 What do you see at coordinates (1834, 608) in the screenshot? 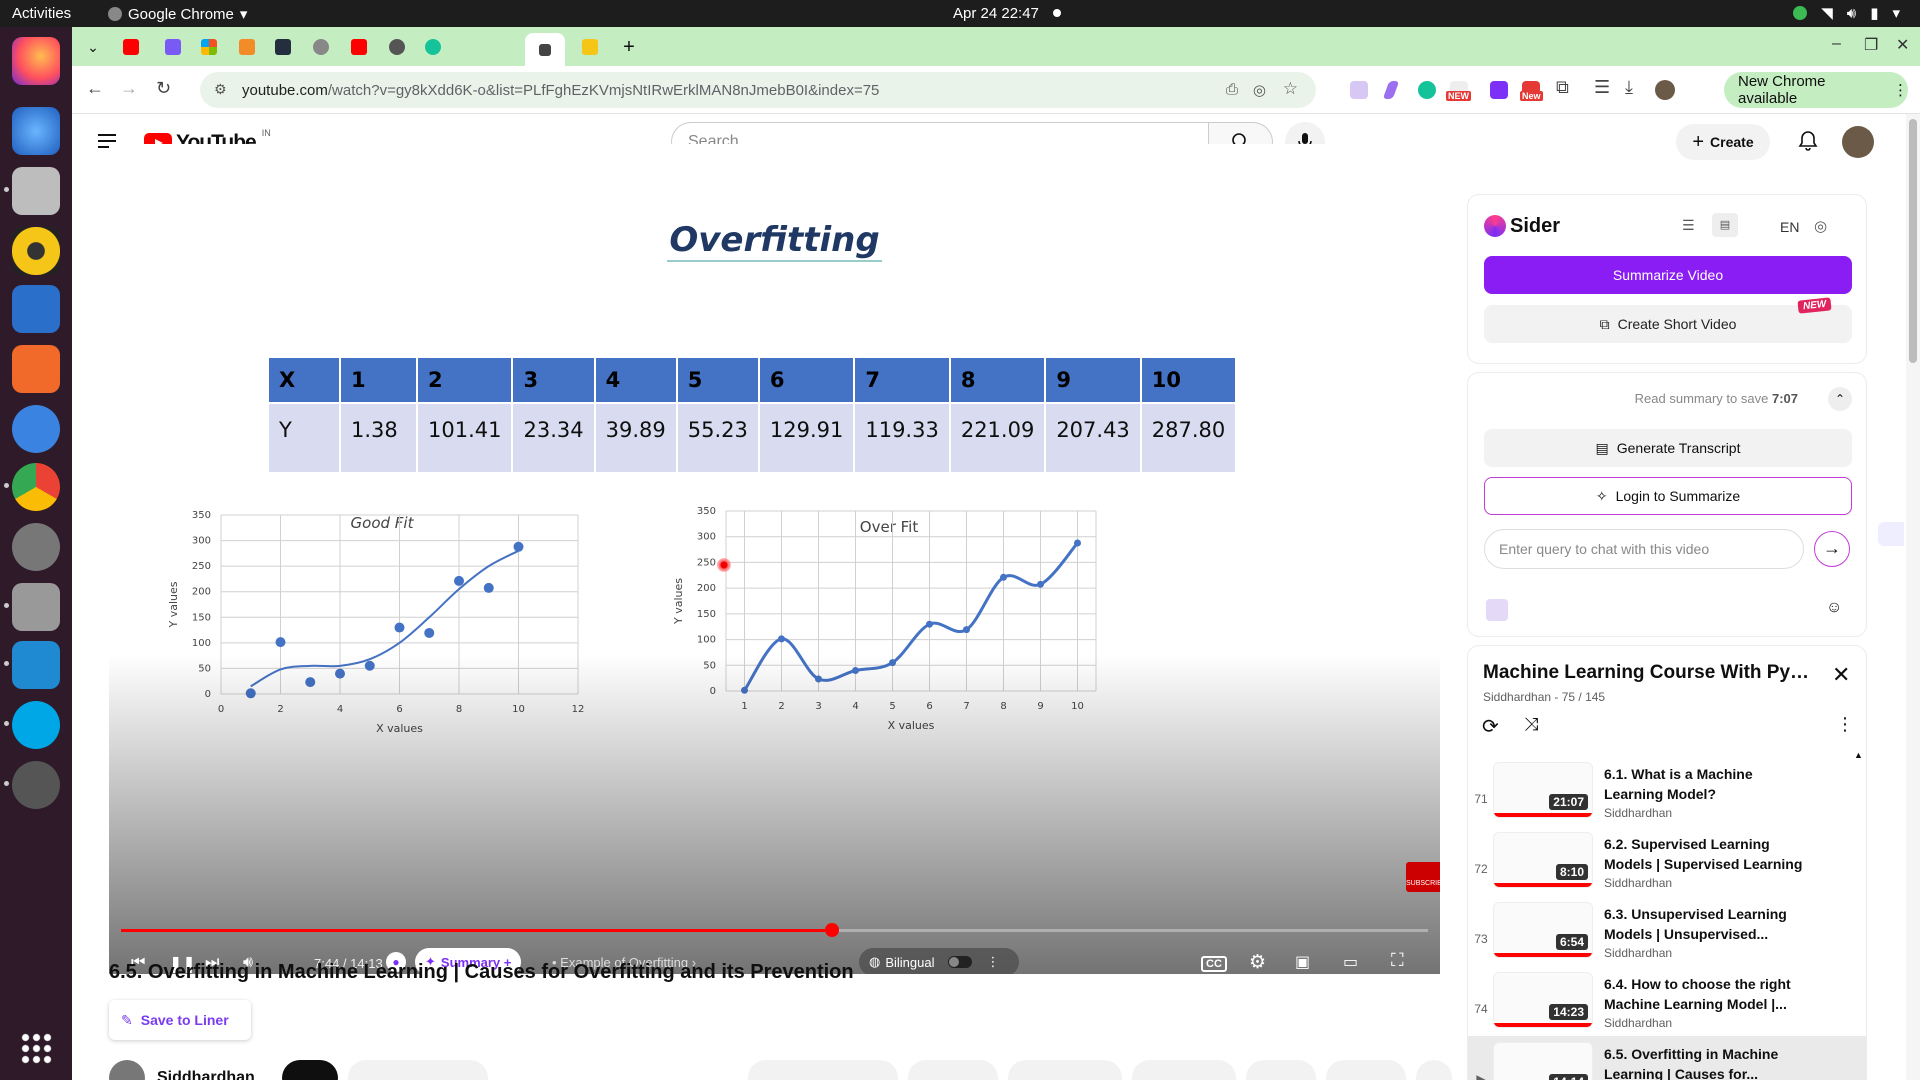
I see `user-icon: ☺` at bounding box center [1834, 608].